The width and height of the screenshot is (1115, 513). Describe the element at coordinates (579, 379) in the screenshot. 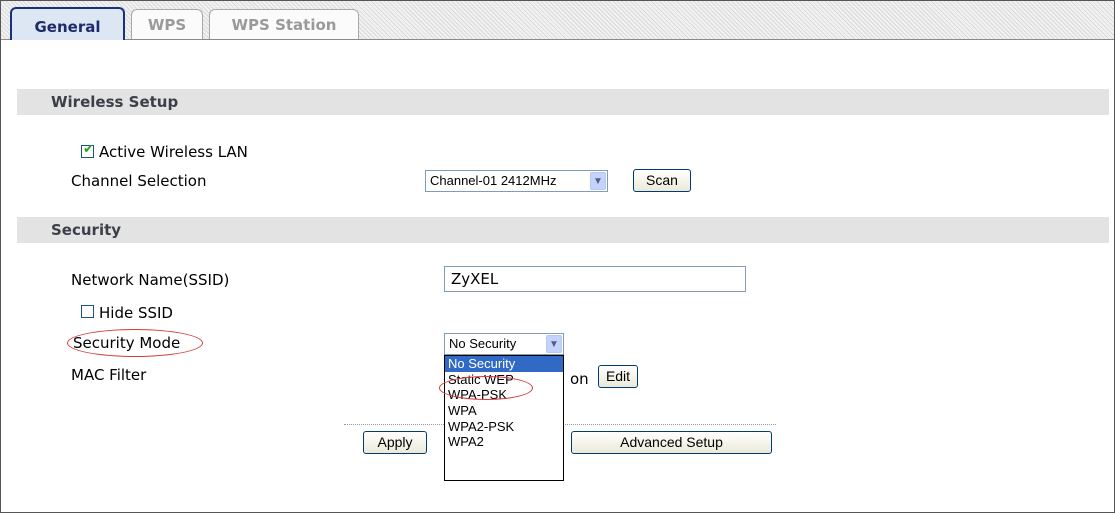

I see `mac-filter-status-text: on` at that location.